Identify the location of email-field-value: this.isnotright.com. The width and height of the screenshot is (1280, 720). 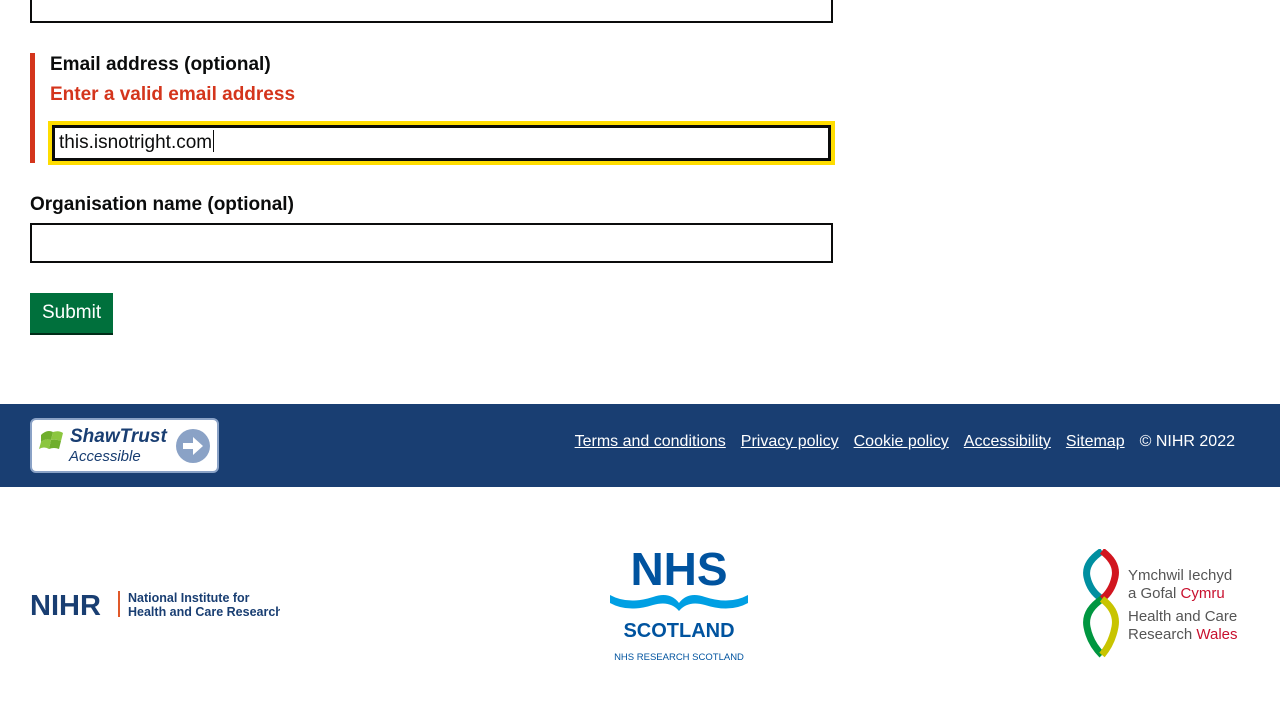
(136, 142).